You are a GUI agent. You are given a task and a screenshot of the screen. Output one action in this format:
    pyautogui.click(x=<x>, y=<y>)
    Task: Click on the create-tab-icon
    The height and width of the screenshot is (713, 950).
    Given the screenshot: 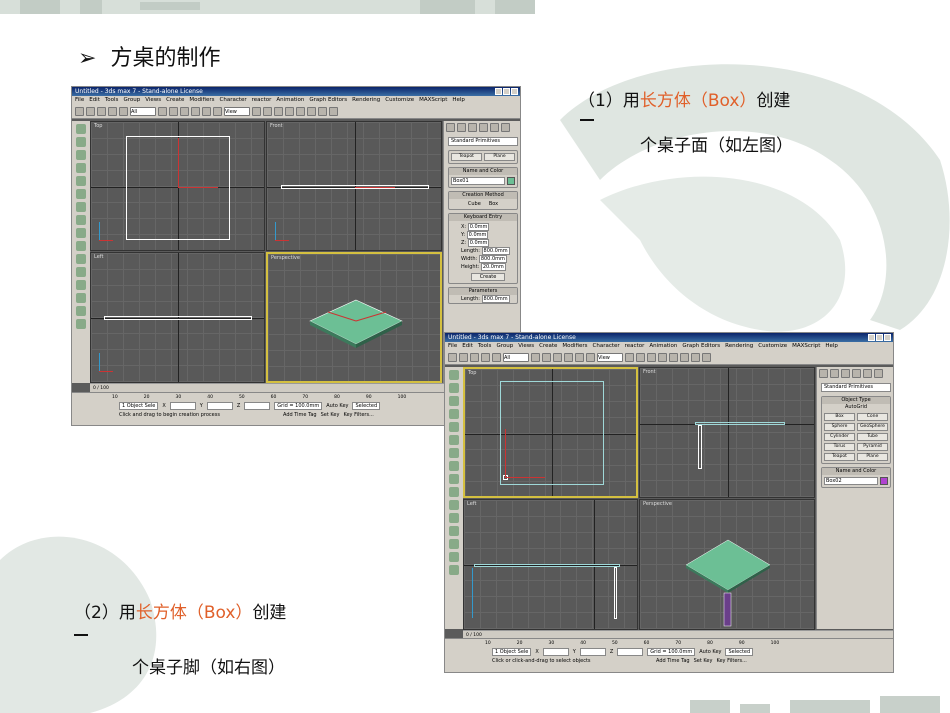 What is the action you would take?
    pyautogui.click(x=823, y=373)
    